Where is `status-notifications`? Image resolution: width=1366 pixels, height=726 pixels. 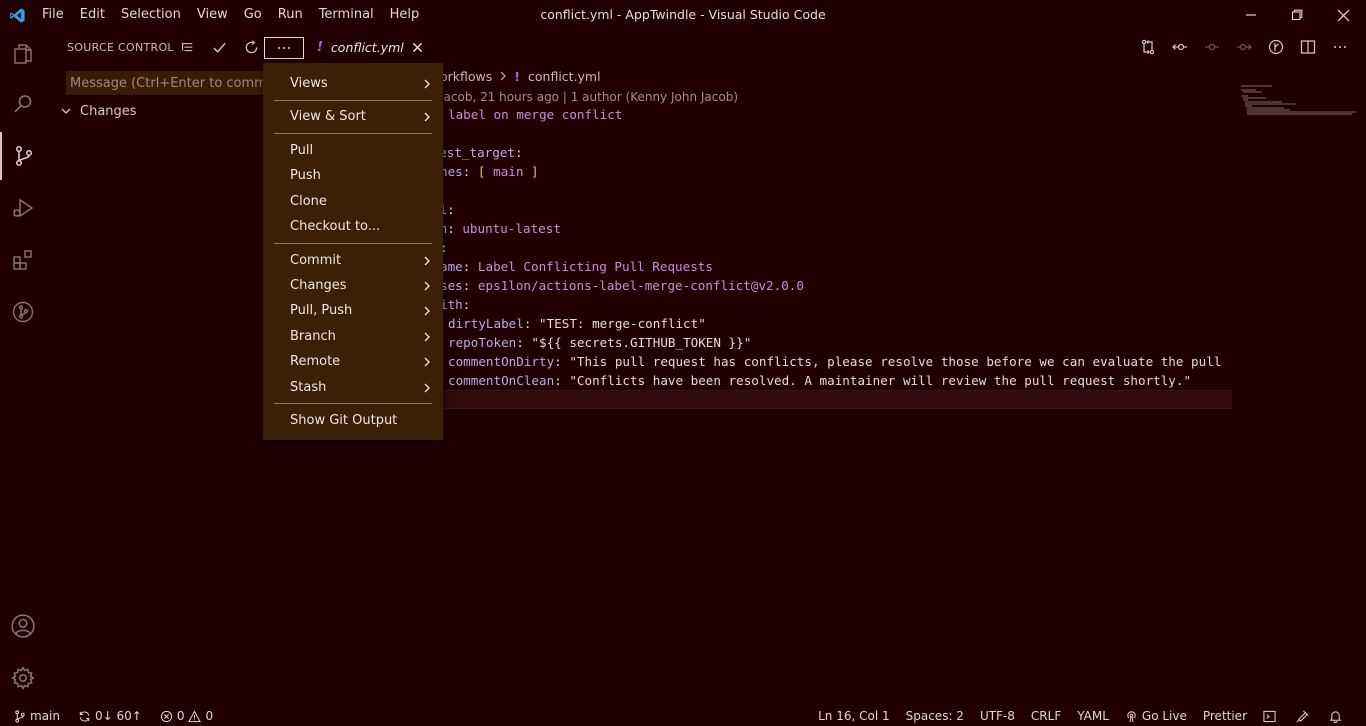
status-notifications is located at coordinates (1337, 716).